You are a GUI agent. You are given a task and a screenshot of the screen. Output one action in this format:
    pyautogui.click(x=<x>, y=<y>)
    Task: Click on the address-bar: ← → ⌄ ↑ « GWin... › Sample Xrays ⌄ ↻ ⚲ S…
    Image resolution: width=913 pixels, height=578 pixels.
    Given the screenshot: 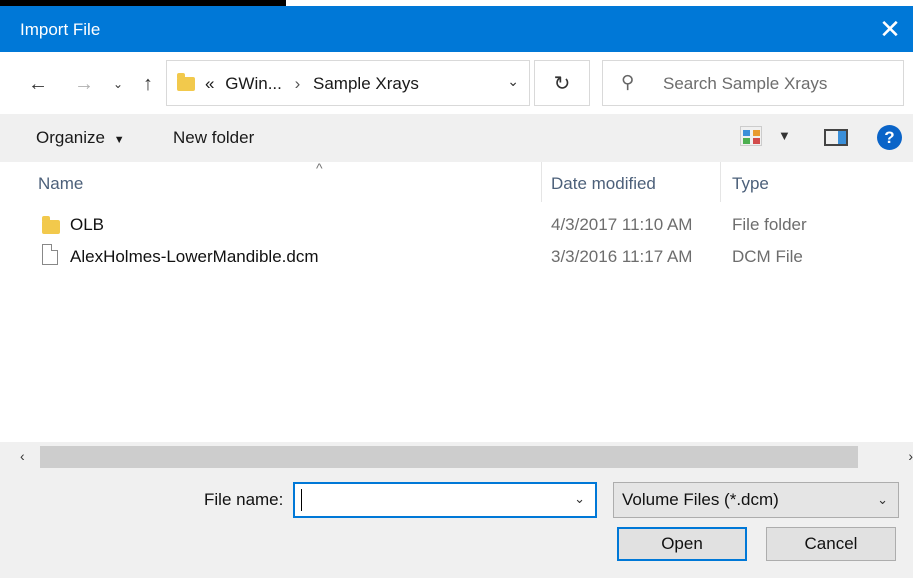 What is the action you would take?
    pyautogui.click(x=456, y=83)
    